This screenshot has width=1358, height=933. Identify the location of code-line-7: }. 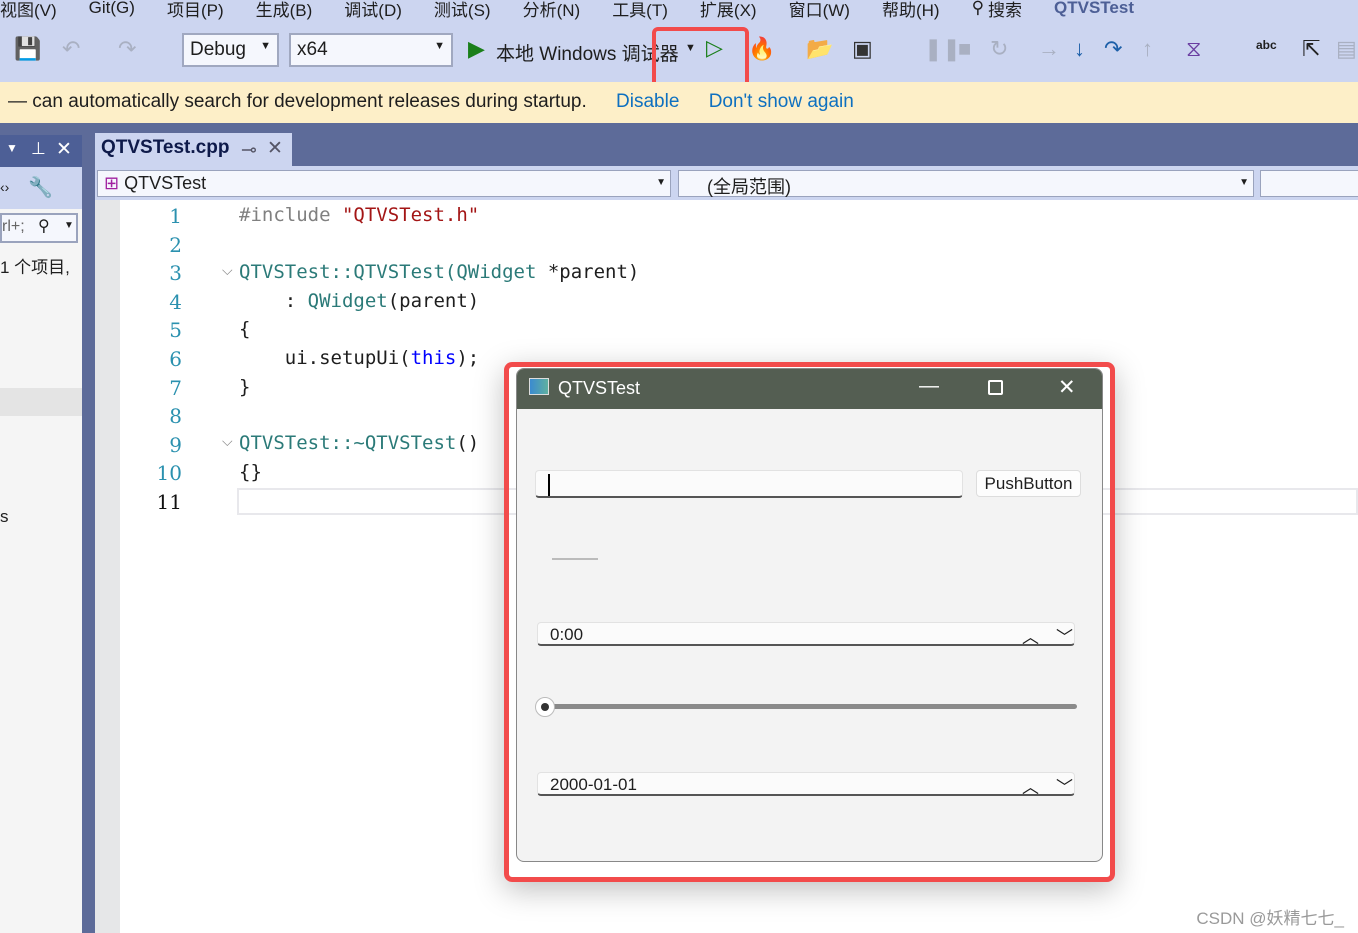
(245, 387).